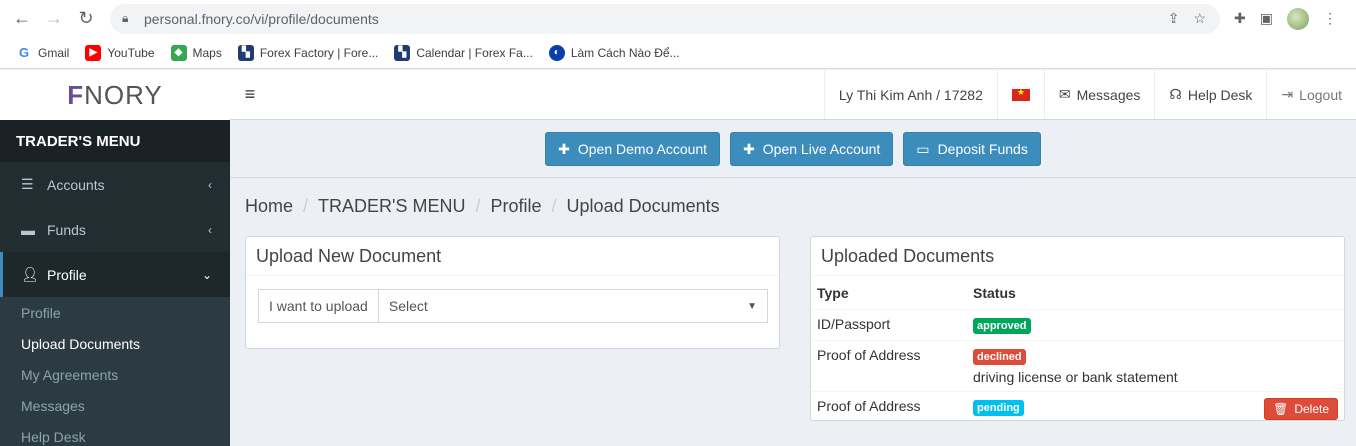  I want to click on caret-down-icon: ▼, so click(752, 306).